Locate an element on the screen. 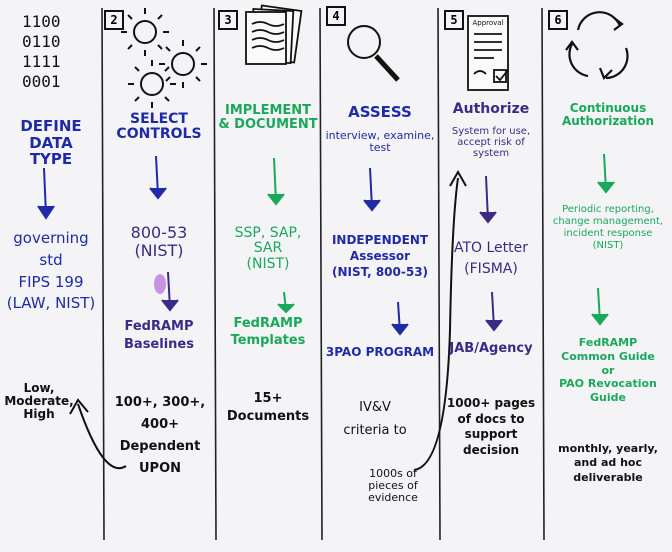 This screenshot has width=672, height=552. step-number-4: 4 is located at coordinates (336, 16).